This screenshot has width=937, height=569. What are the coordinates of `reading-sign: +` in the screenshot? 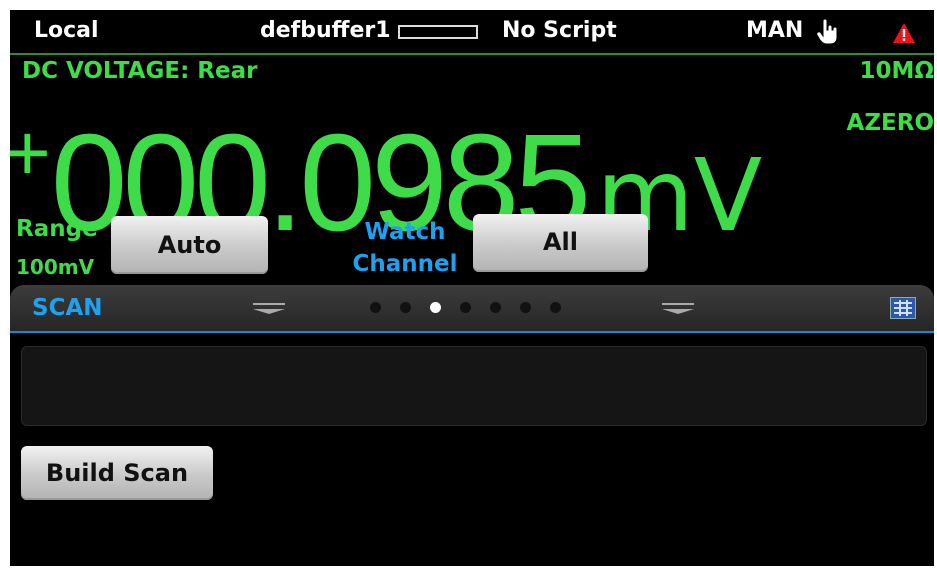 It's located at (30, 152).